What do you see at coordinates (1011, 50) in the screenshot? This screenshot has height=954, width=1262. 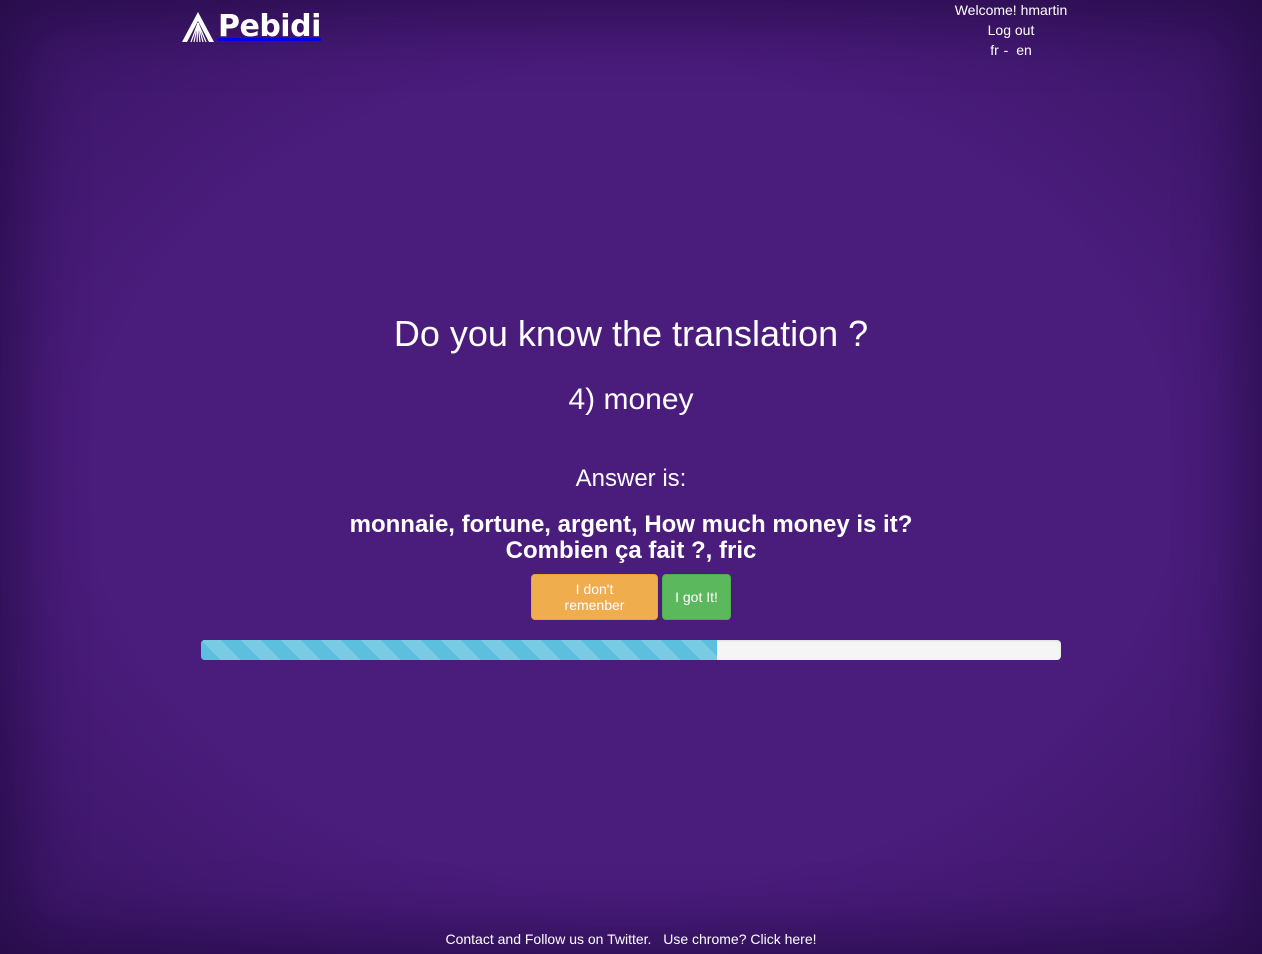 I see `language-switcher: fr - en` at bounding box center [1011, 50].